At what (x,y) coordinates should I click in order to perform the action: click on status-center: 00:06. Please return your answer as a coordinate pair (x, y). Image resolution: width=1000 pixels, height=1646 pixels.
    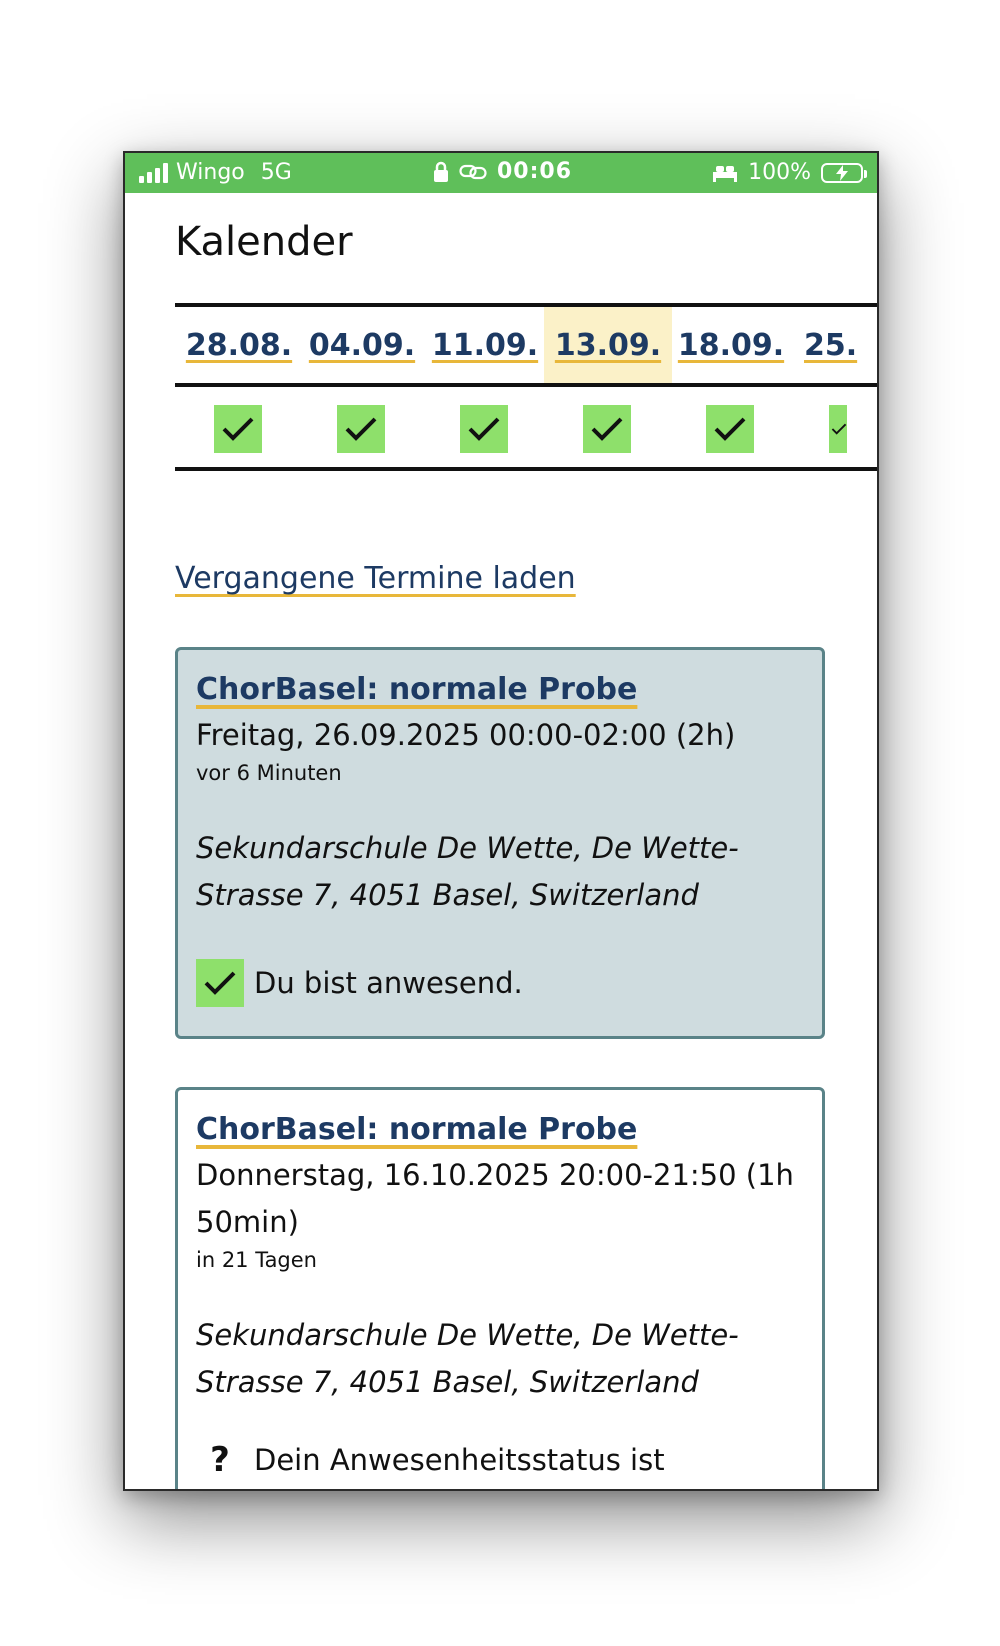
    Looking at the image, I should click on (502, 171).